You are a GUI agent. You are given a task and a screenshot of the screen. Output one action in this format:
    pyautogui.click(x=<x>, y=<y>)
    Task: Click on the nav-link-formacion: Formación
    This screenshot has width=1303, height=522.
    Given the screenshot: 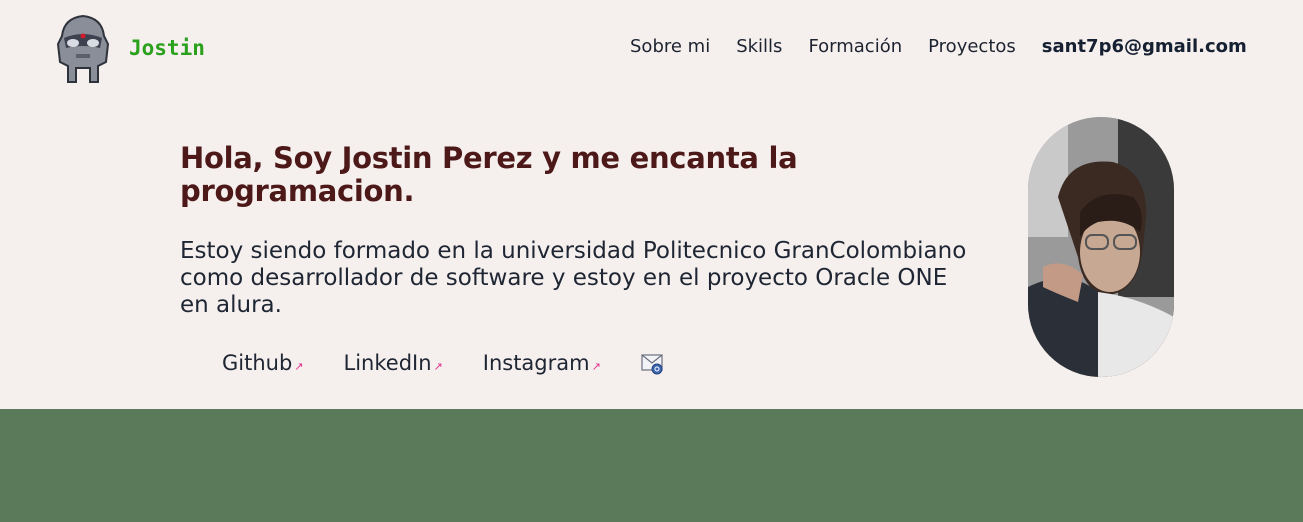 What is the action you would take?
    pyautogui.click(x=855, y=46)
    